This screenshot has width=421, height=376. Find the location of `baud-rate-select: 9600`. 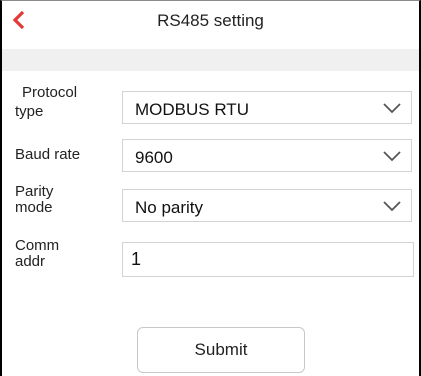

baud-rate-select: 9600 is located at coordinates (267, 155).